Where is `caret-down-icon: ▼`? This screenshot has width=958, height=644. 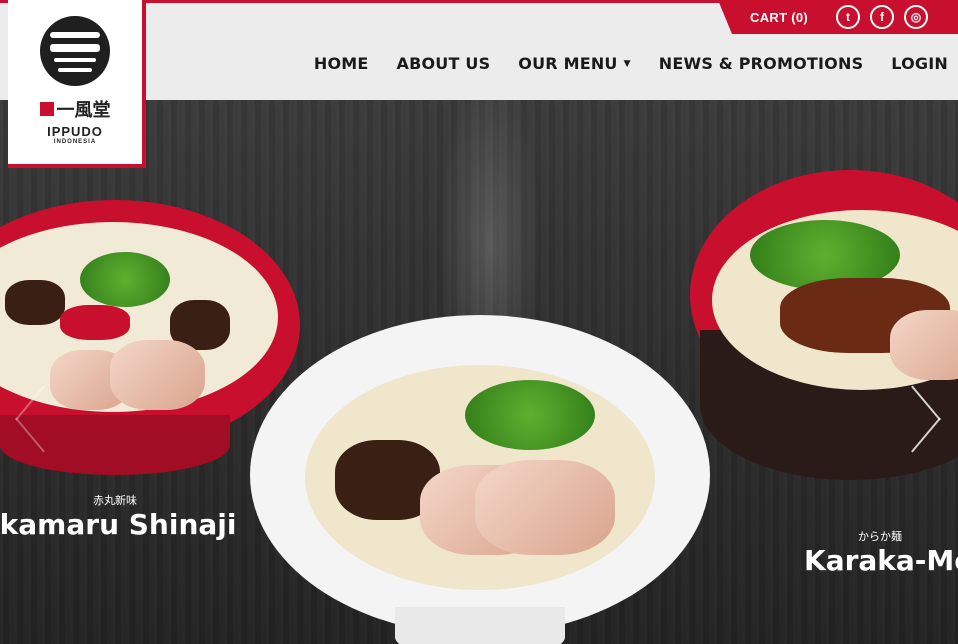
caret-down-icon: ▼ is located at coordinates (627, 63).